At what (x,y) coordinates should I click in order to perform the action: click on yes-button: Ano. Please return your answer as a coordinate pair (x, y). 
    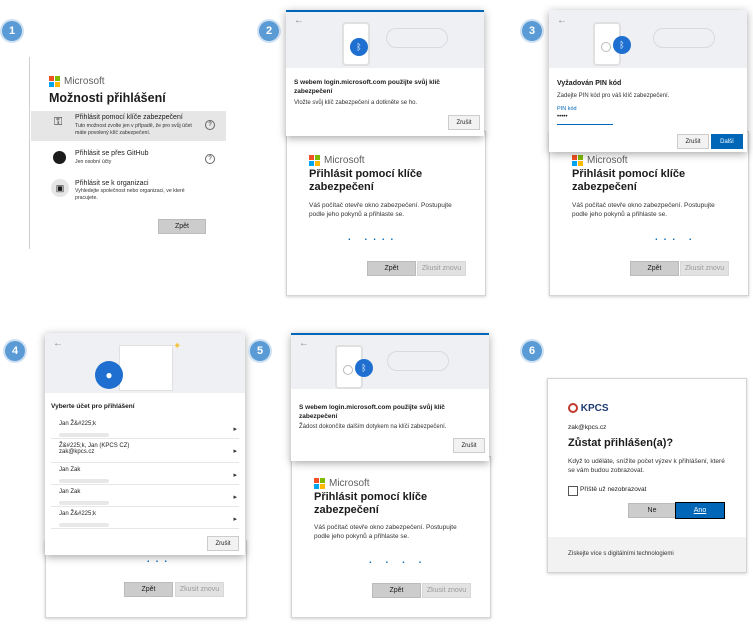
    Looking at the image, I should click on (700, 510).